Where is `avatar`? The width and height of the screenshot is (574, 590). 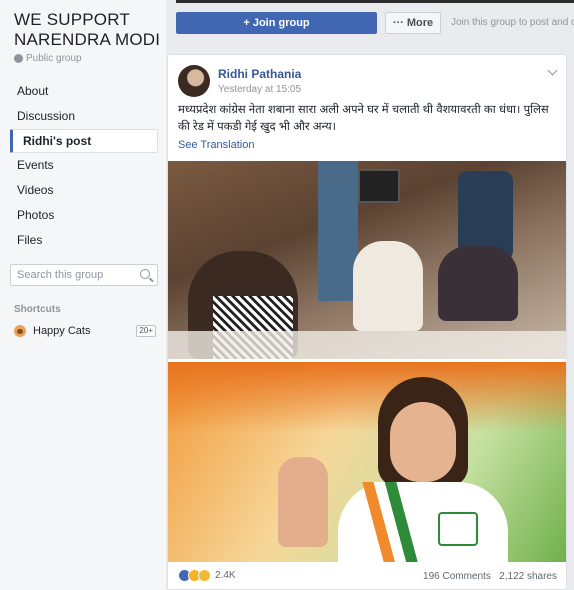 avatar is located at coordinates (194, 81).